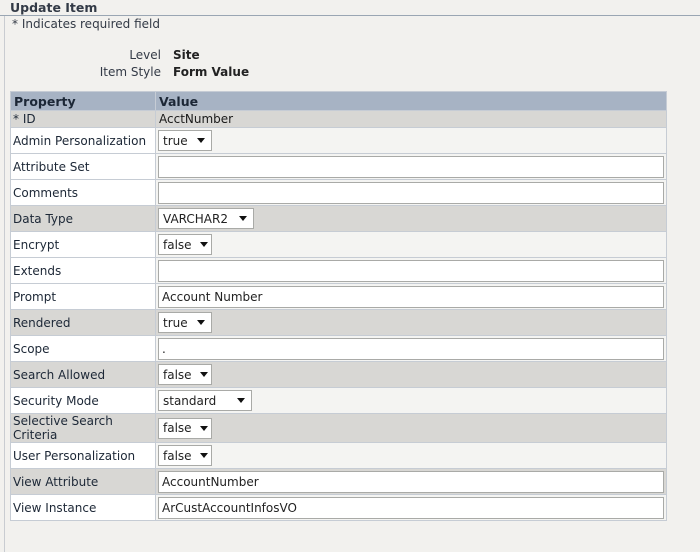 The image size is (700, 552). What do you see at coordinates (411, 348) in the screenshot?
I see `scope-input` at bounding box center [411, 348].